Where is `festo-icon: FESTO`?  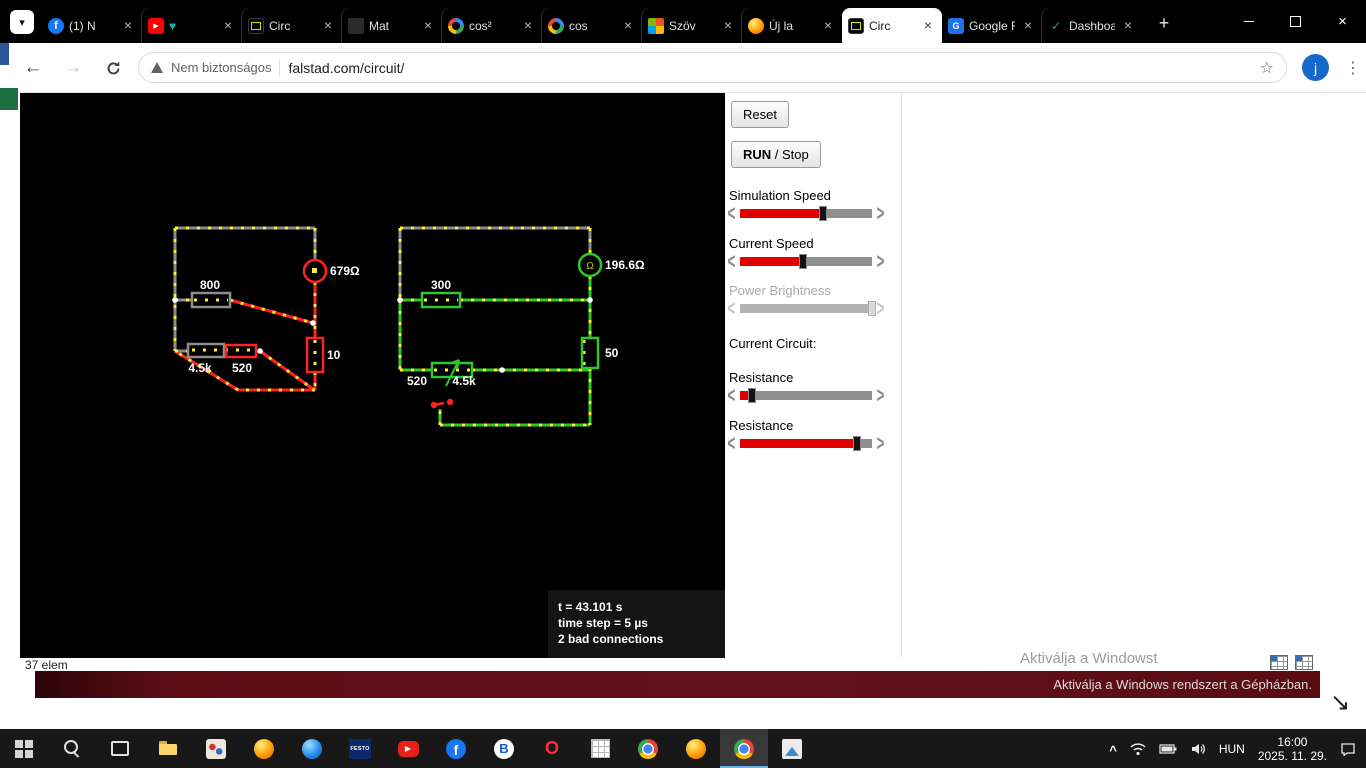 festo-icon: FESTO is located at coordinates (360, 748).